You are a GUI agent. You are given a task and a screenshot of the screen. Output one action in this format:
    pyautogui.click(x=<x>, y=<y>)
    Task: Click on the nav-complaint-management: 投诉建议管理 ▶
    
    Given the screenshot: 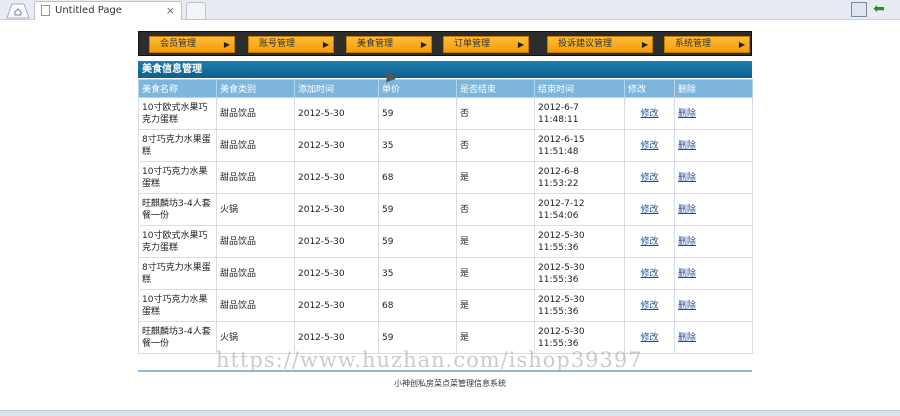 What is the action you would take?
    pyautogui.click(x=600, y=44)
    